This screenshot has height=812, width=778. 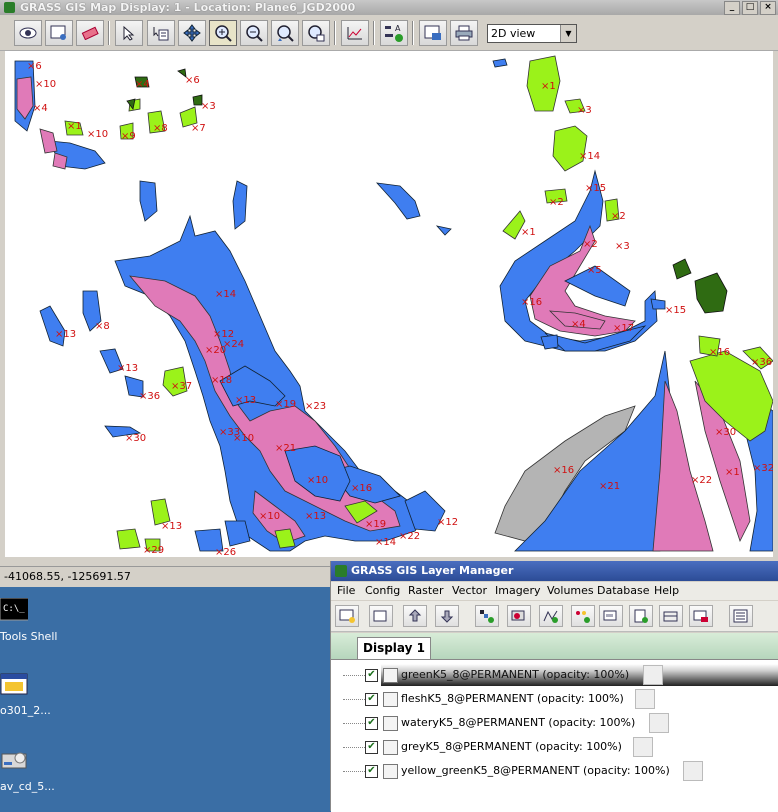 I want to click on layer-list-icon, so click(x=741, y=616).